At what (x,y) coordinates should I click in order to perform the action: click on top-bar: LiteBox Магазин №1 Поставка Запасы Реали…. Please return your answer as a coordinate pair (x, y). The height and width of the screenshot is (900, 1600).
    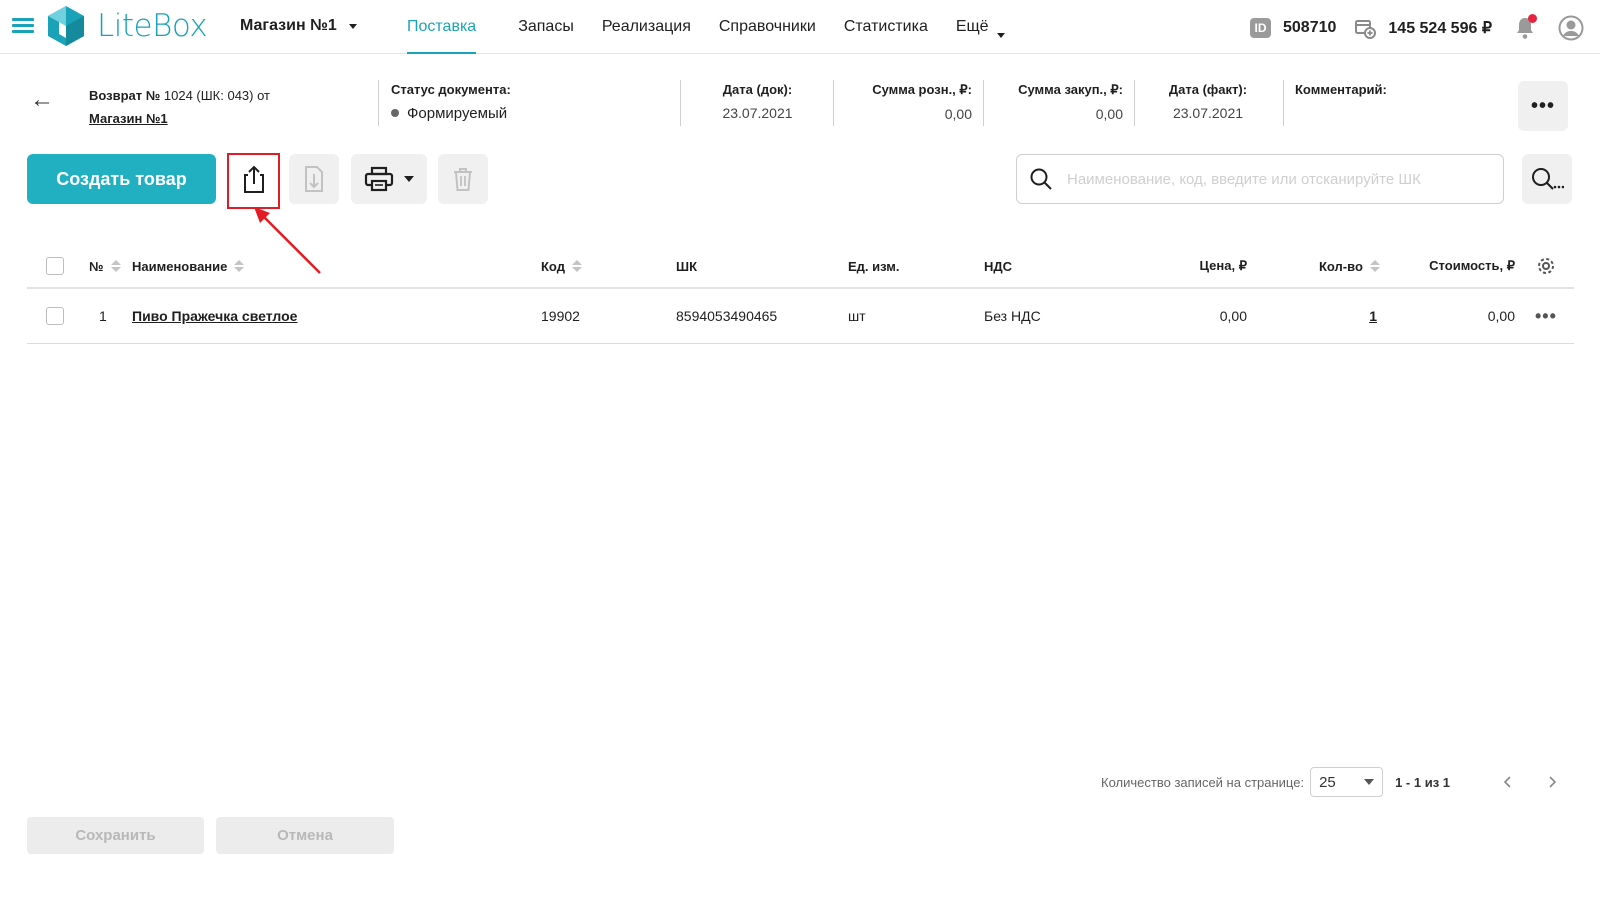
    Looking at the image, I should click on (800, 27).